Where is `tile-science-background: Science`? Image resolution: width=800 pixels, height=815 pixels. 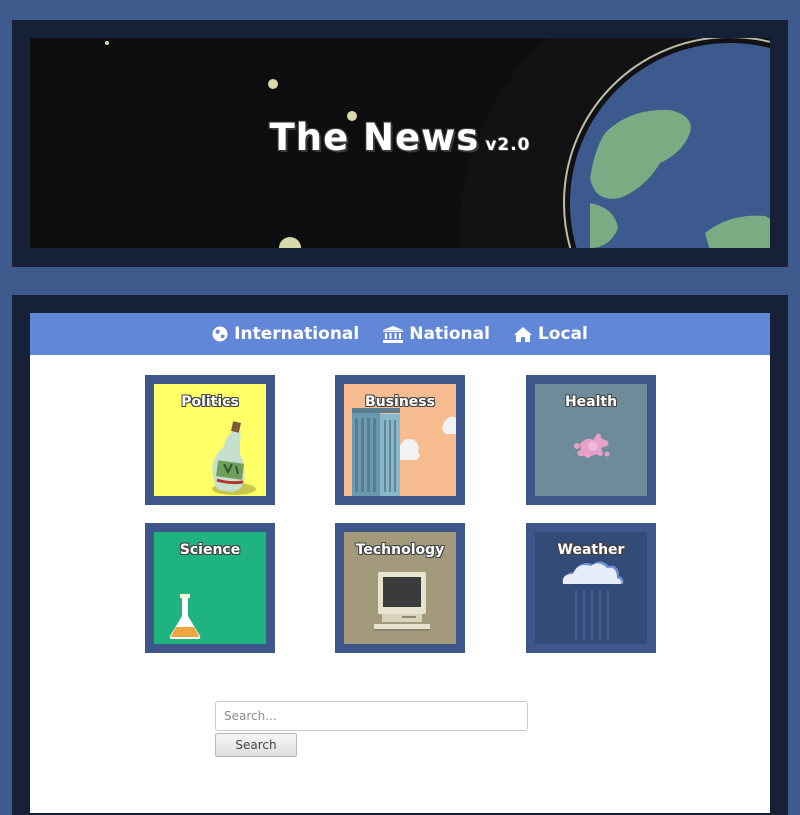 tile-science-background: Science is located at coordinates (210, 588).